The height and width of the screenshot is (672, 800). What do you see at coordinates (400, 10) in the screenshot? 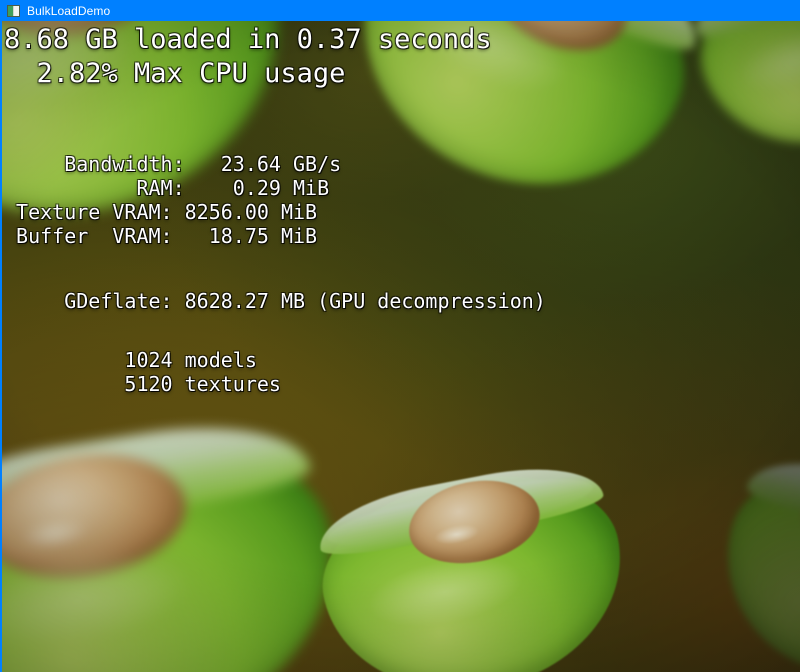
I see `title-bar: BulkLoadDemo` at bounding box center [400, 10].